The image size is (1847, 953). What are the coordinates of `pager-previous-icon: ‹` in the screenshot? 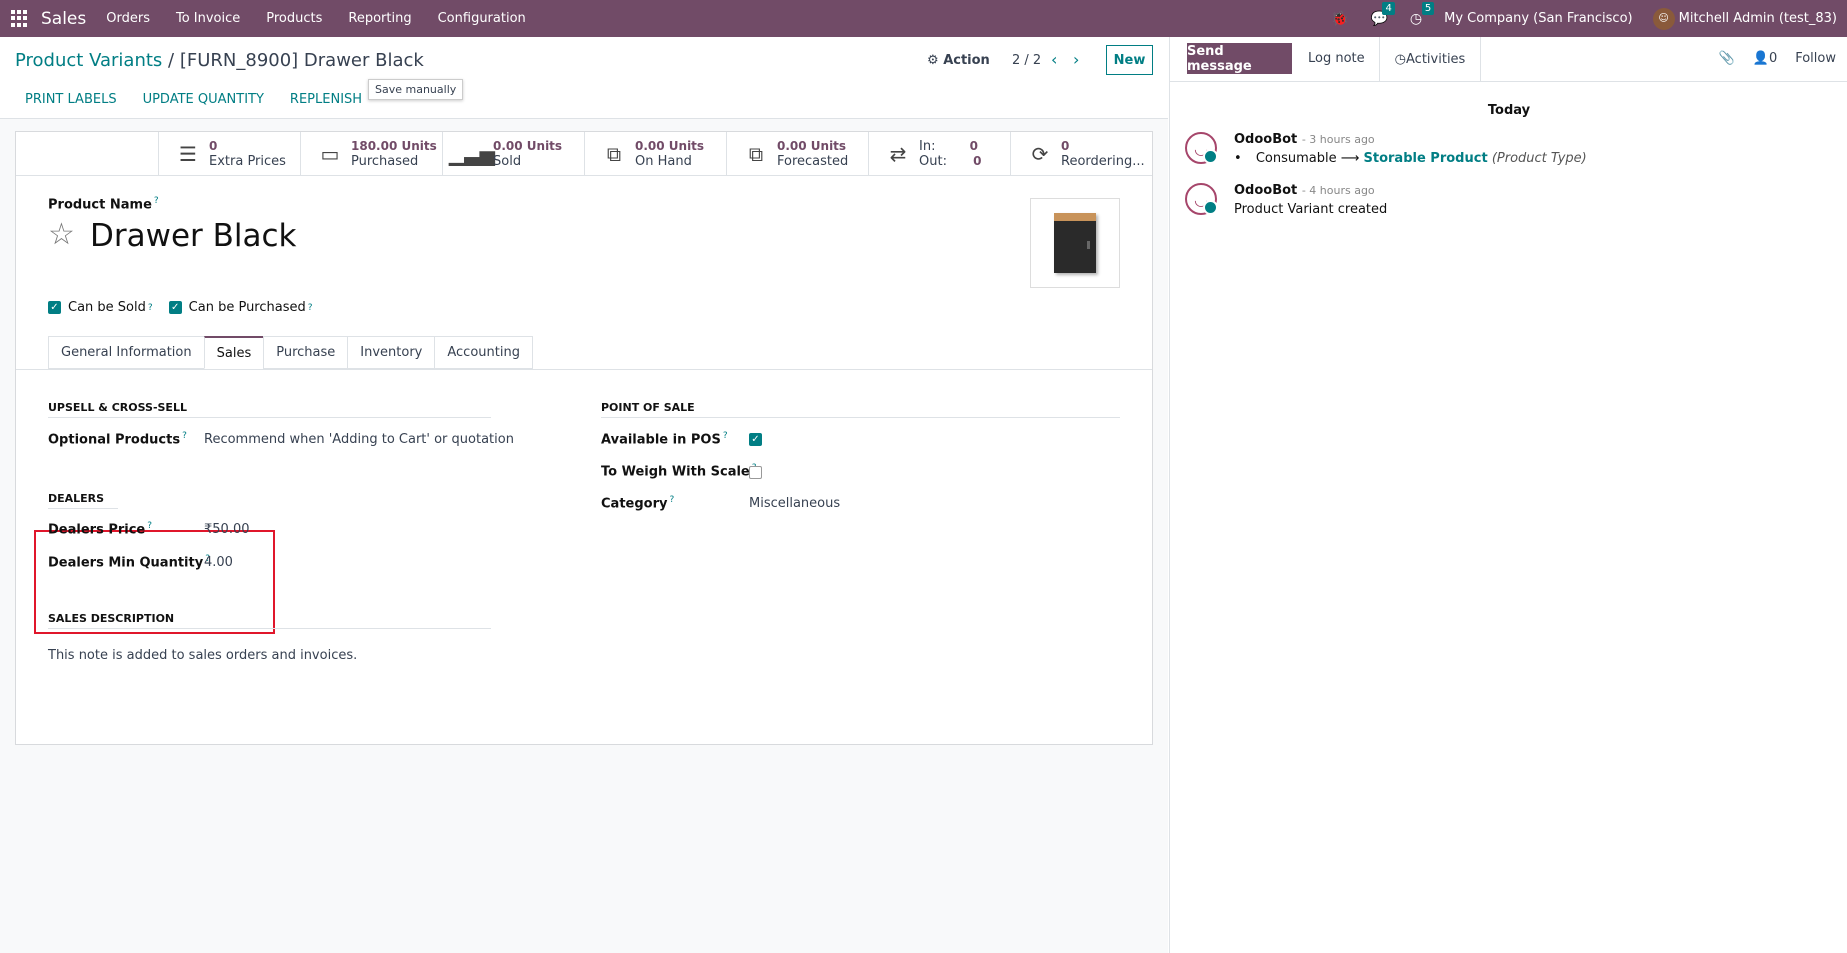 It's located at (1054, 59).